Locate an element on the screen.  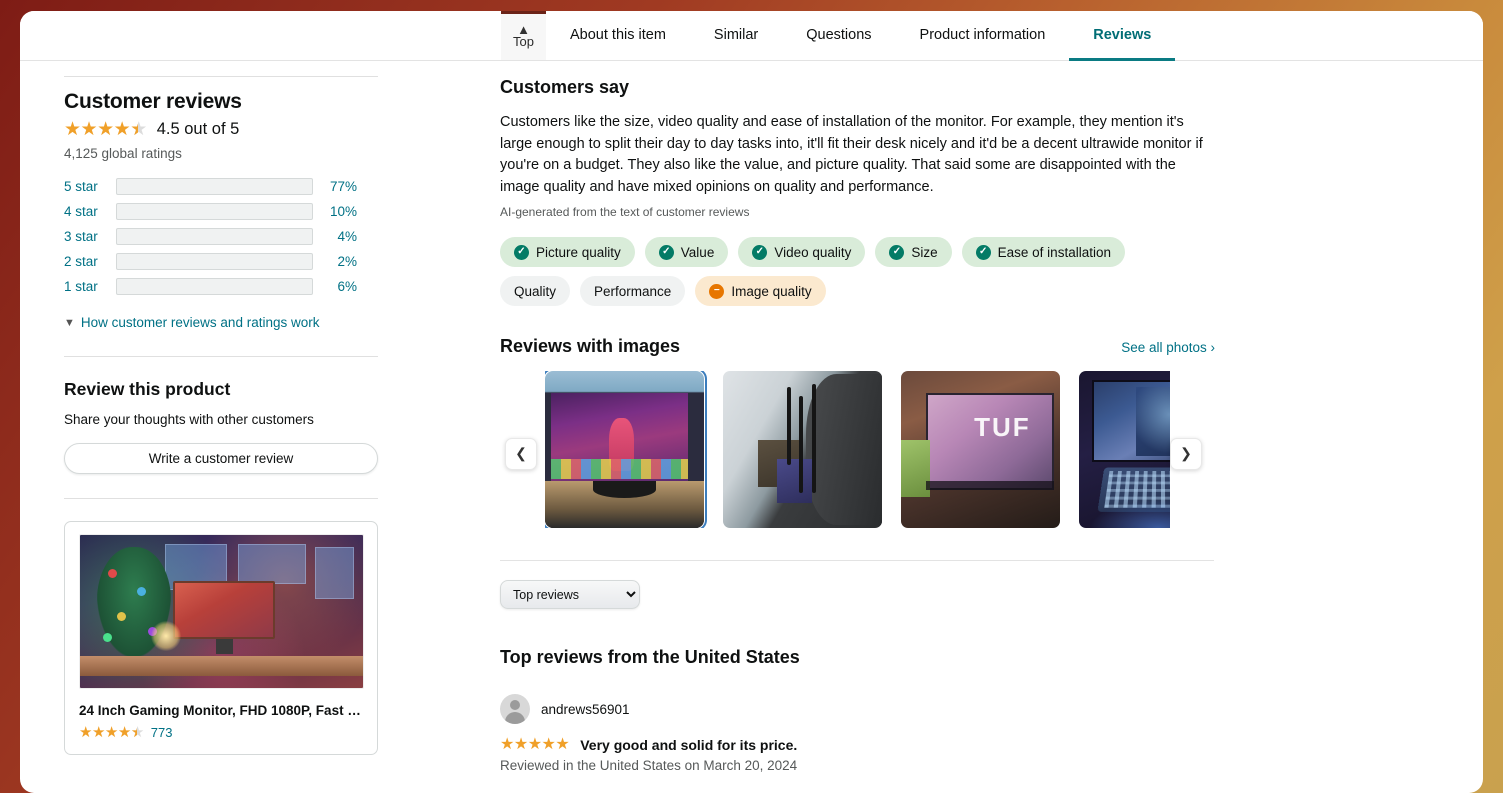
review-rating-stars: ★ ★ ★ ★ ★ is located at coordinates (535, 744).